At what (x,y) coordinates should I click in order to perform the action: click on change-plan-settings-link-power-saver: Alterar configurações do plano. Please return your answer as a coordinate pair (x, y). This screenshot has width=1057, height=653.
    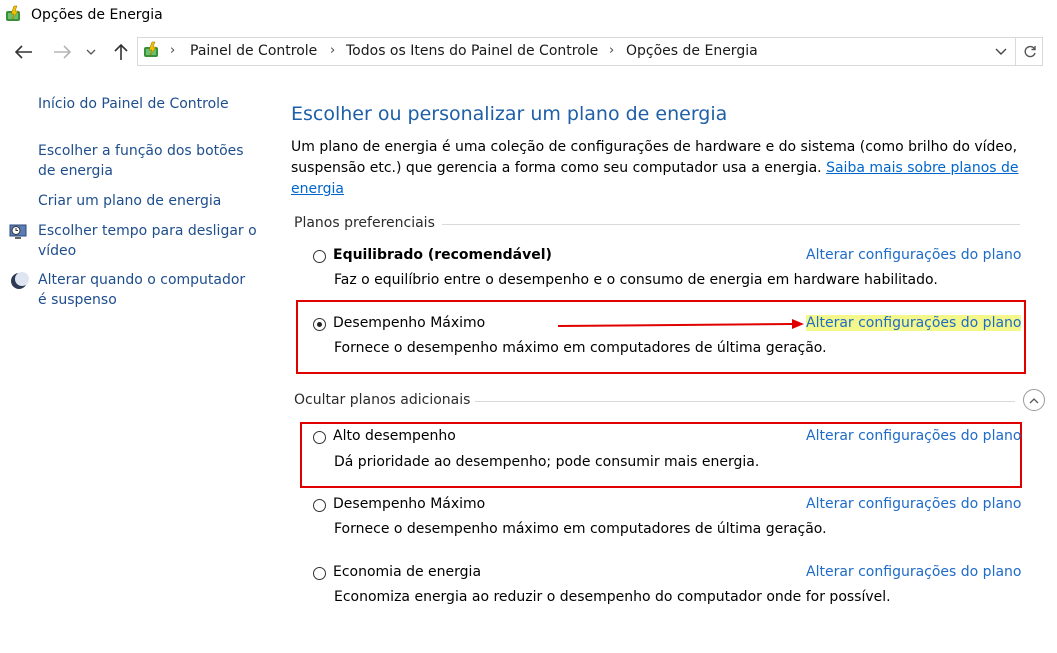
    Looking at the image, I should click on (913, 572).